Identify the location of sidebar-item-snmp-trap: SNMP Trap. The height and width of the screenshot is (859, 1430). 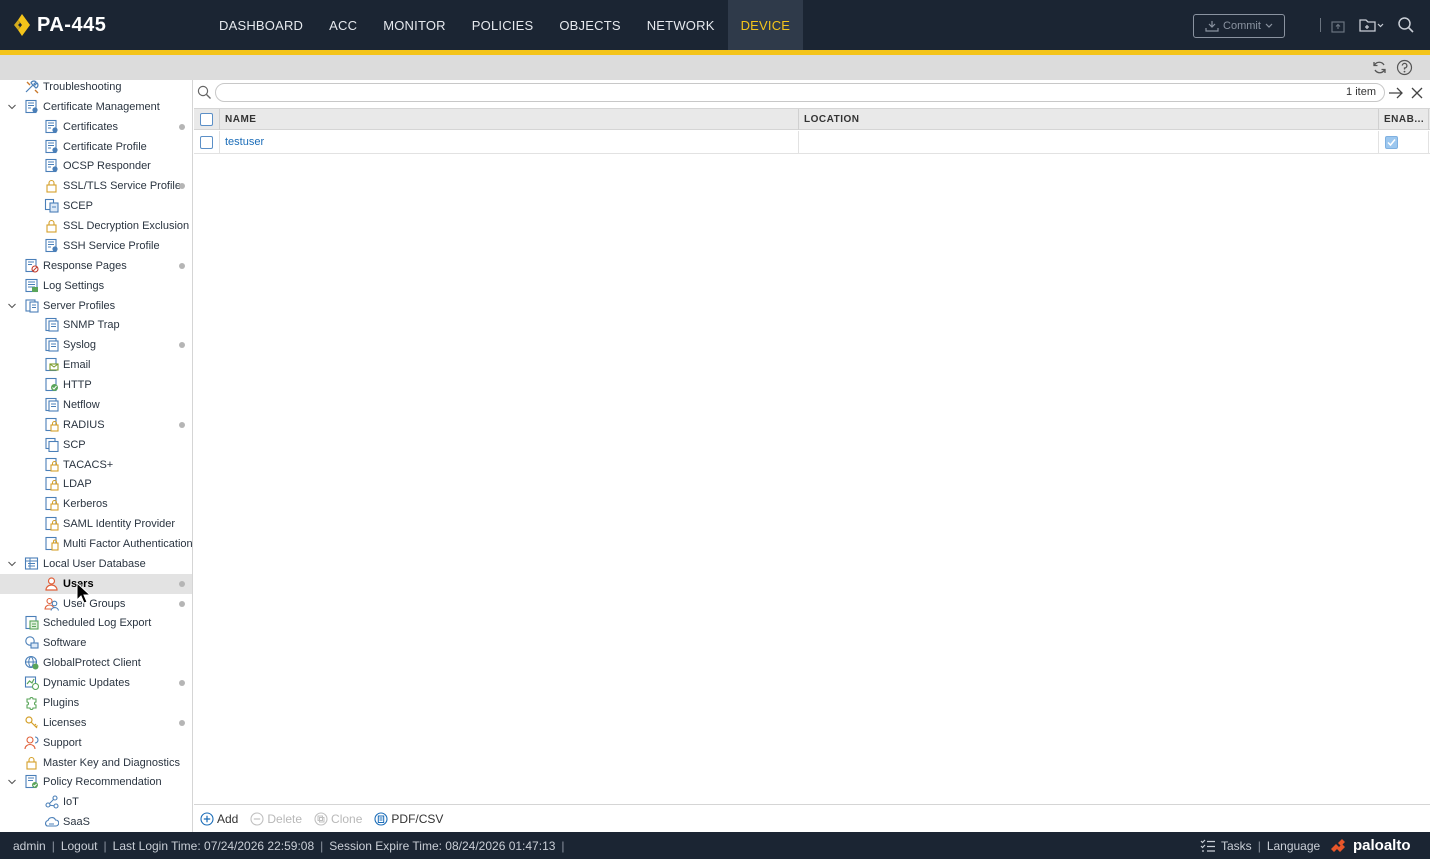
(96, 325).